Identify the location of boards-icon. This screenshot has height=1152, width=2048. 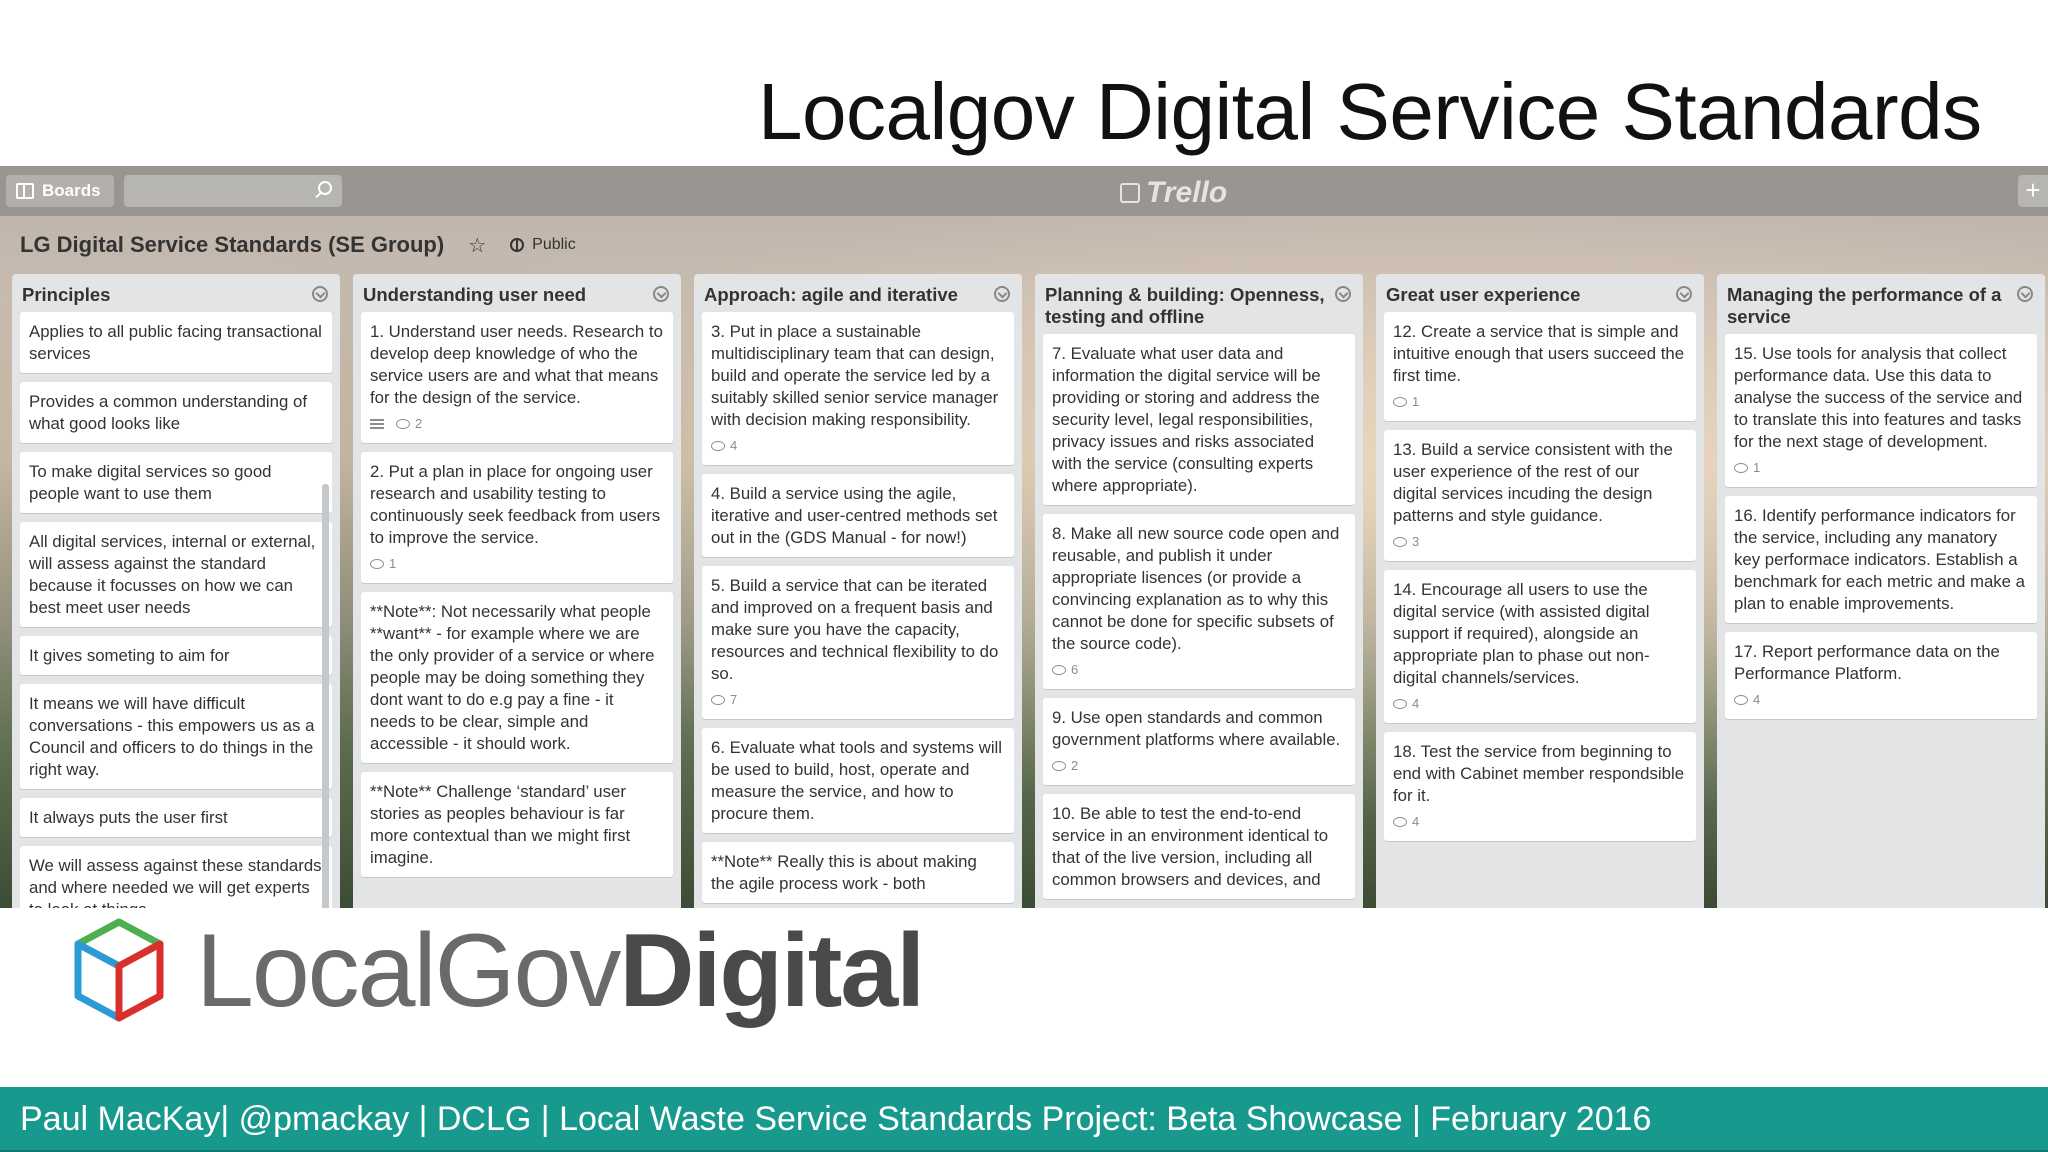
(25, 191).